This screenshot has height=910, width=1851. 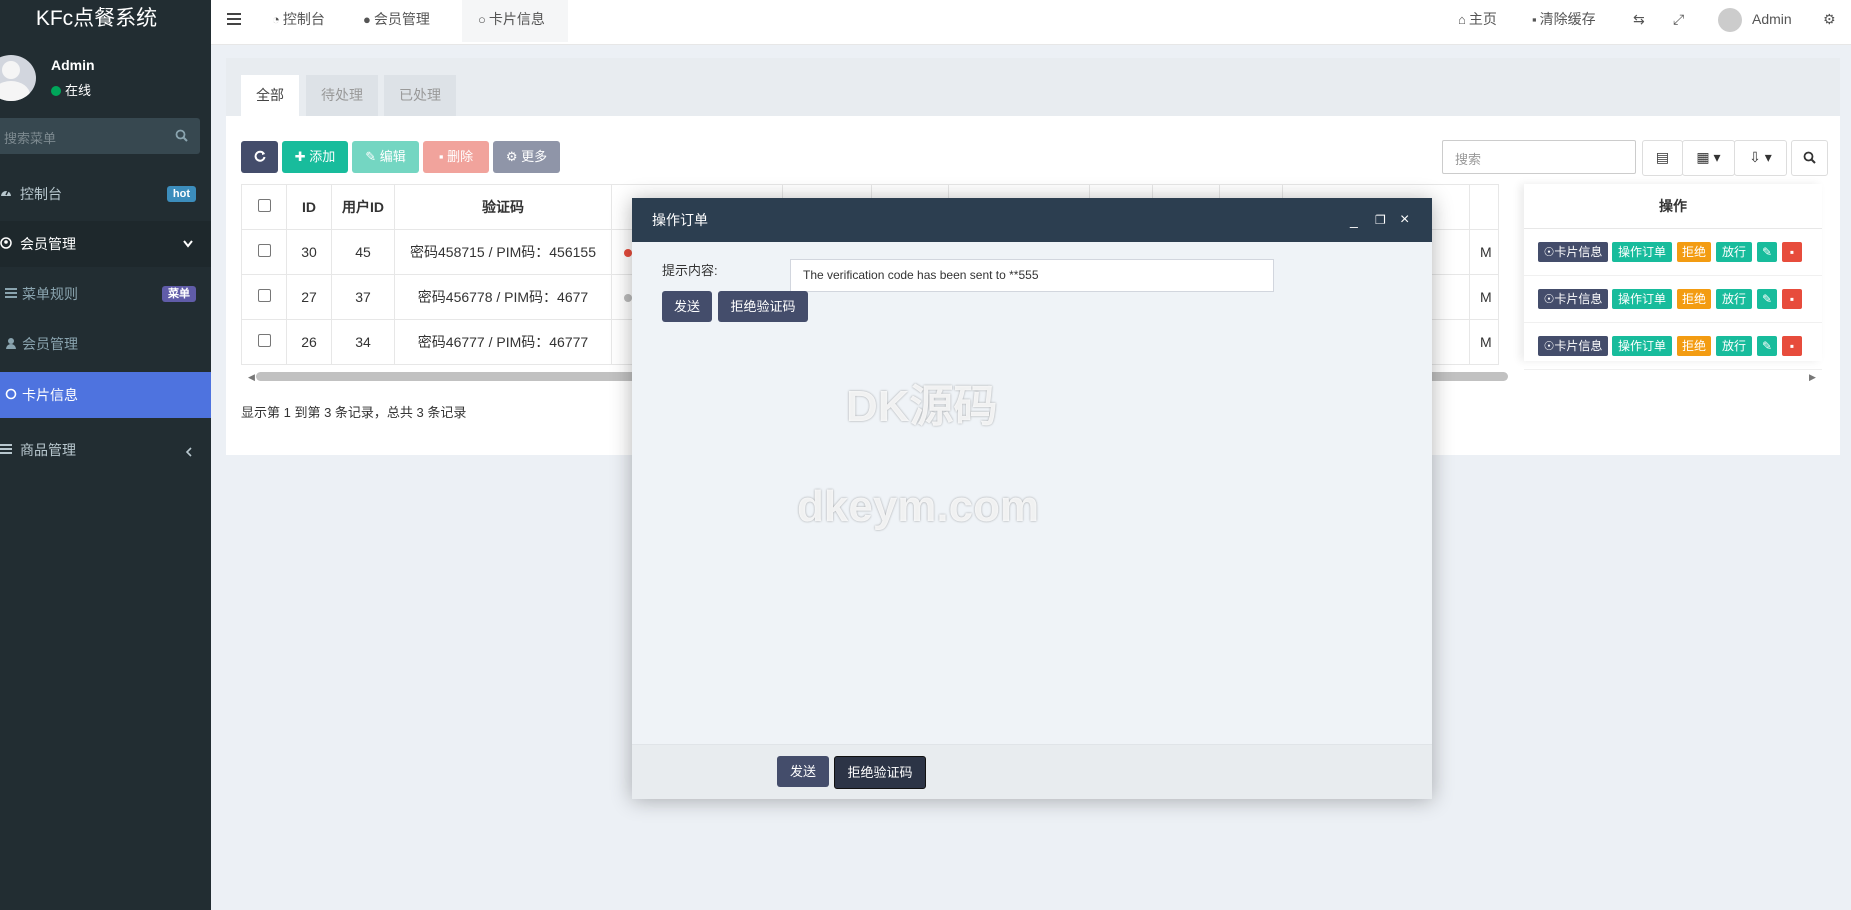 I want to click on home-link: ⌂ 主页, so click(x=1477, y=19).